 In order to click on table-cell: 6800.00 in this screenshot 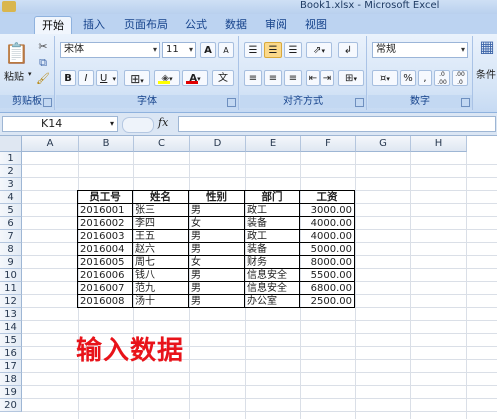, I will do `click(327, 288)`.